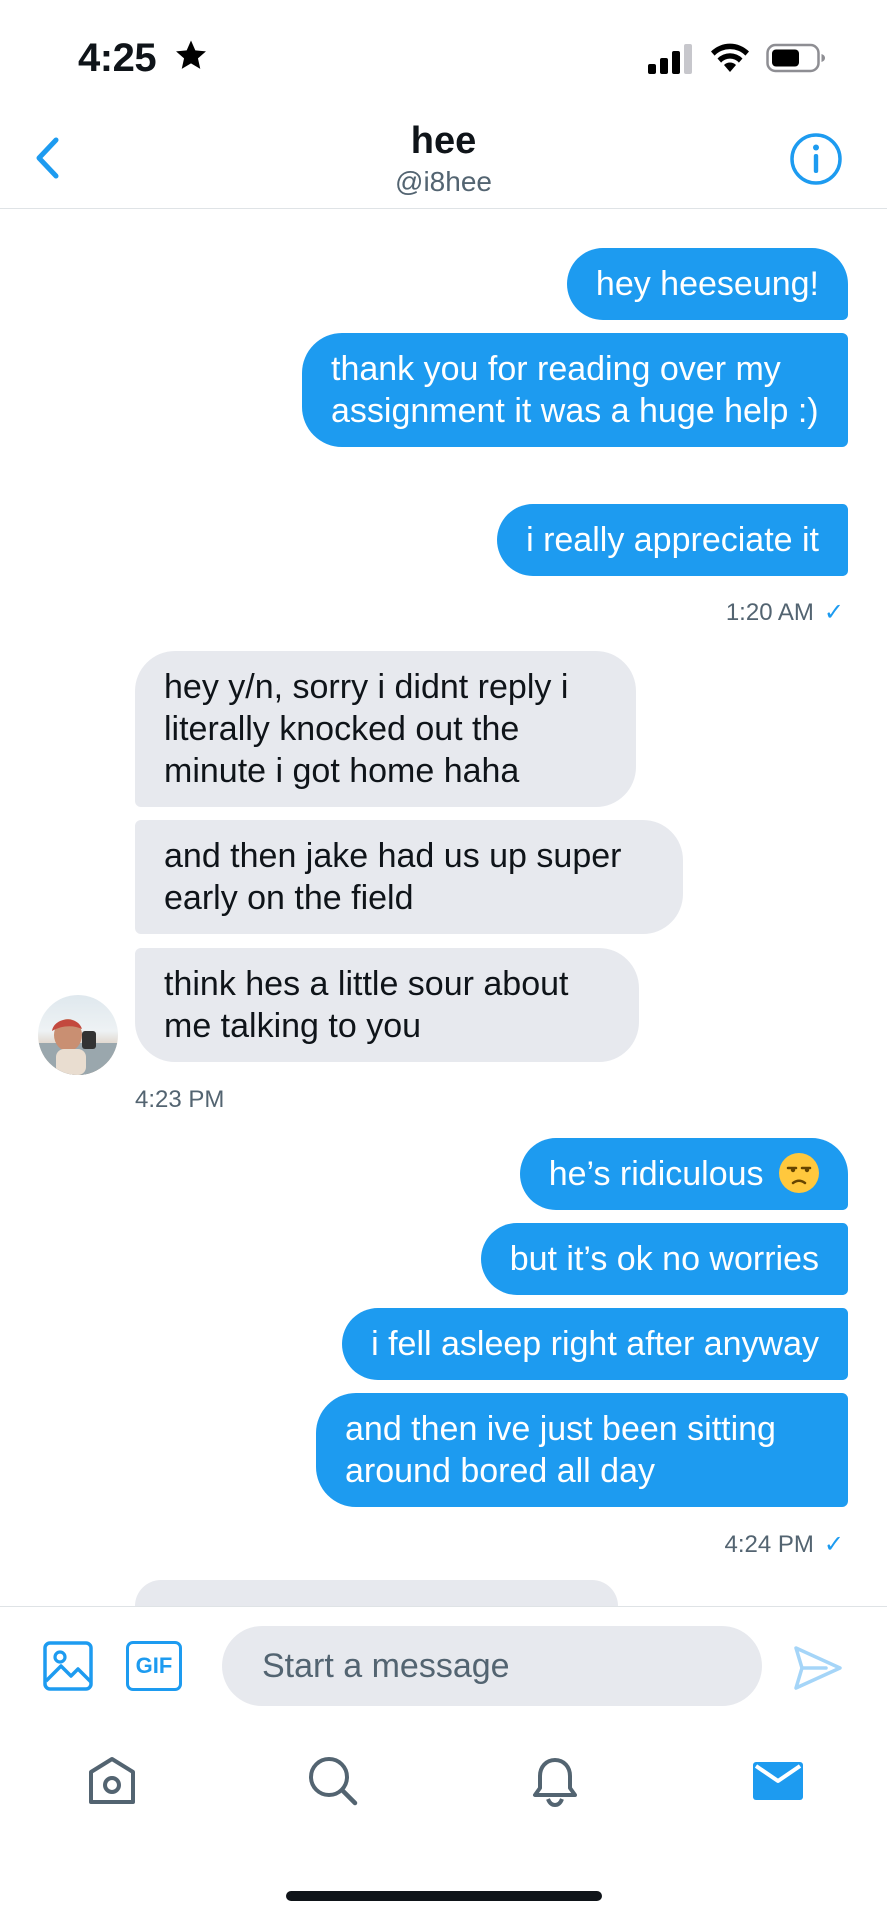  I want to click on message-input, so click(492, 1666).